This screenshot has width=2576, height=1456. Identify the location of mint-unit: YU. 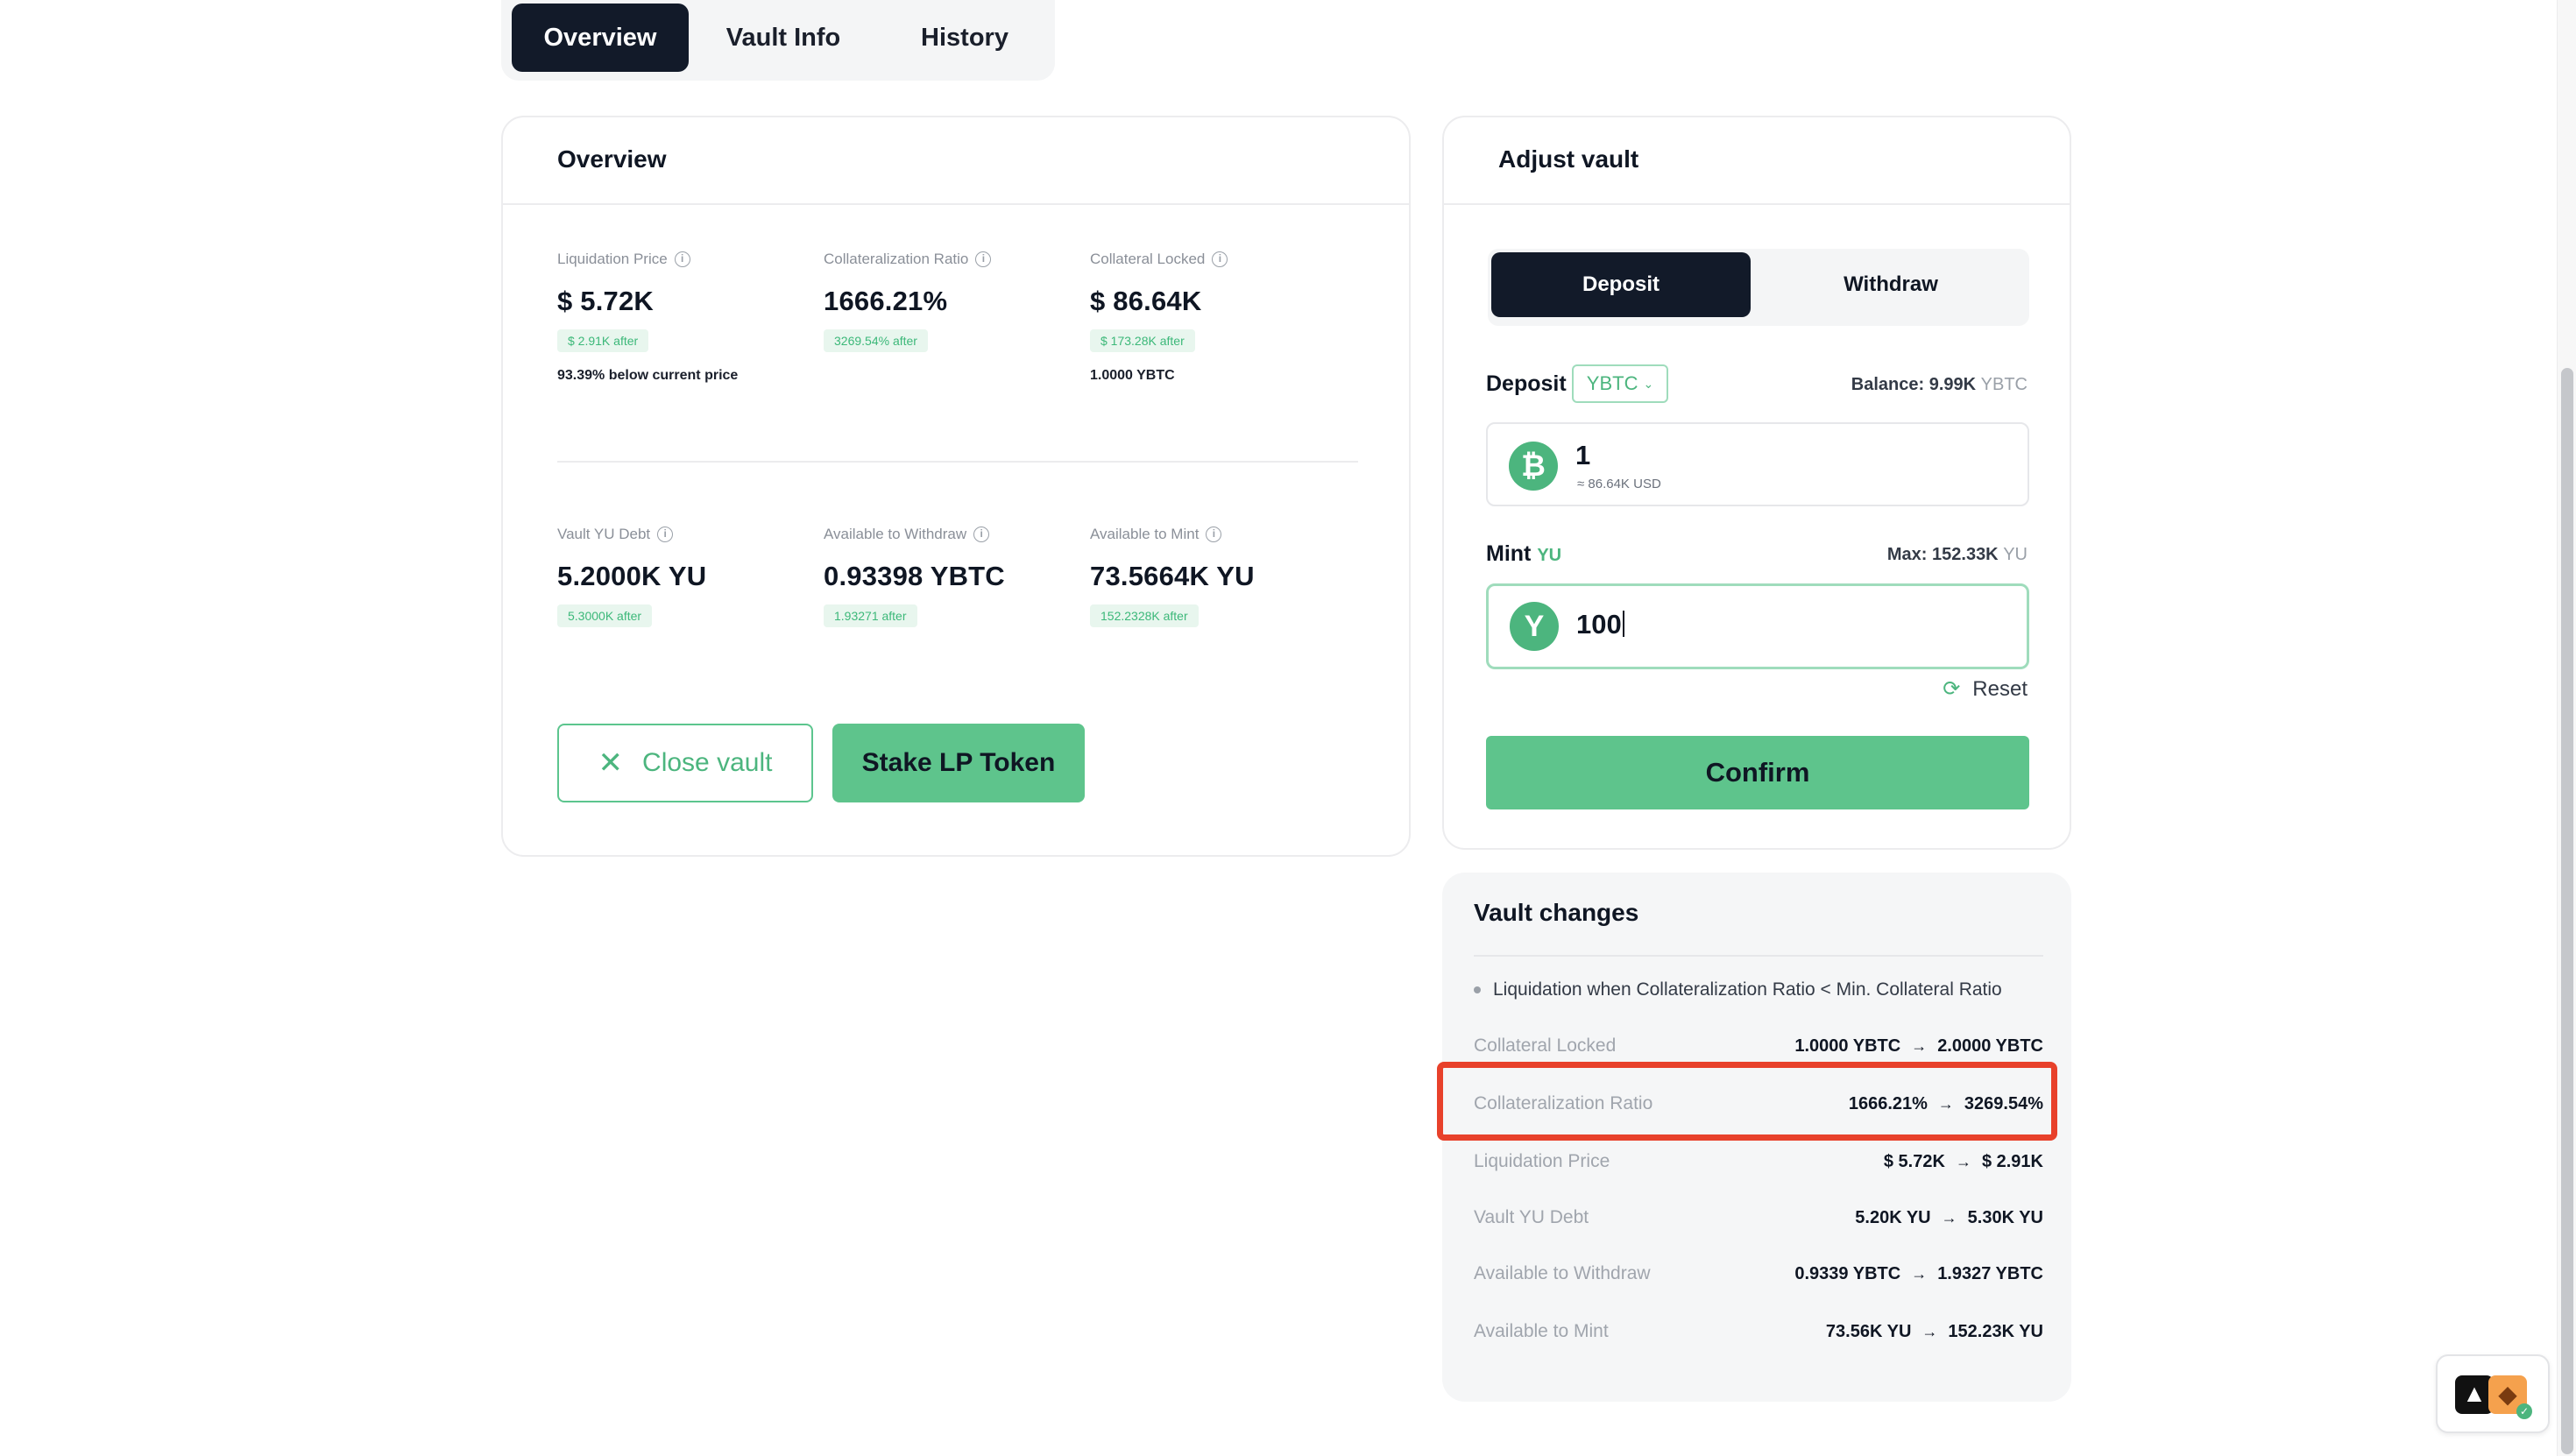
(1549, 555).